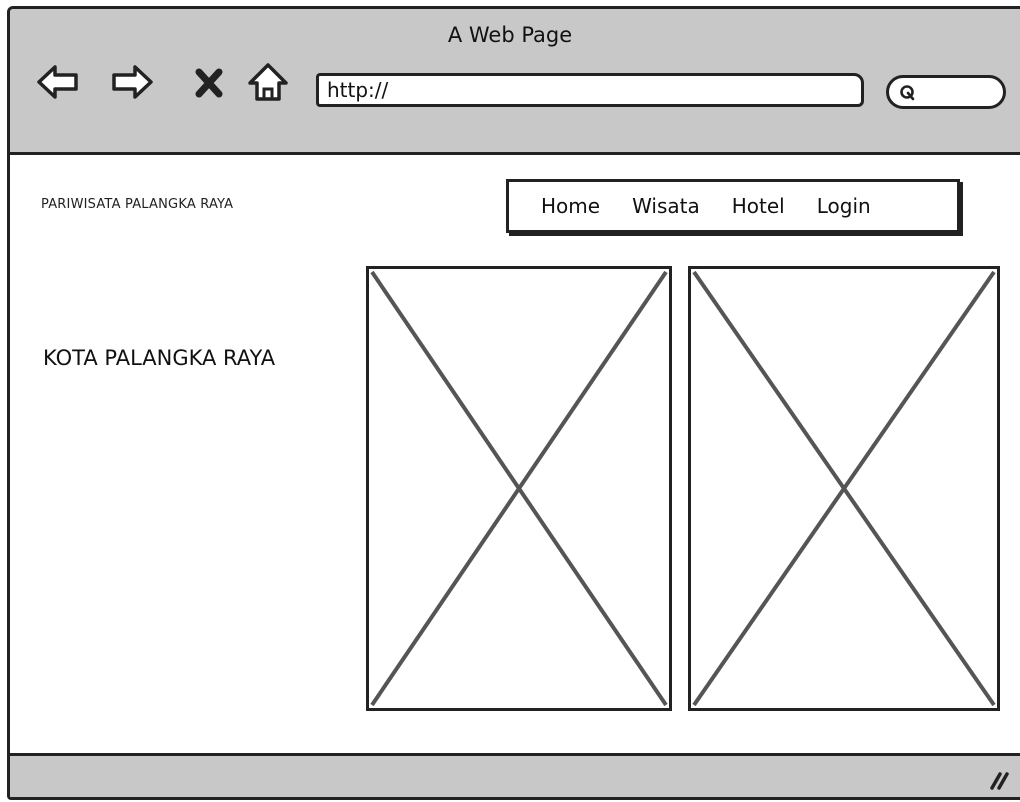  Describe the element at coordinates (137, 204) in the screenshot. I see `site-name: PARIWISATA PALANGKA RAYA` at that location.